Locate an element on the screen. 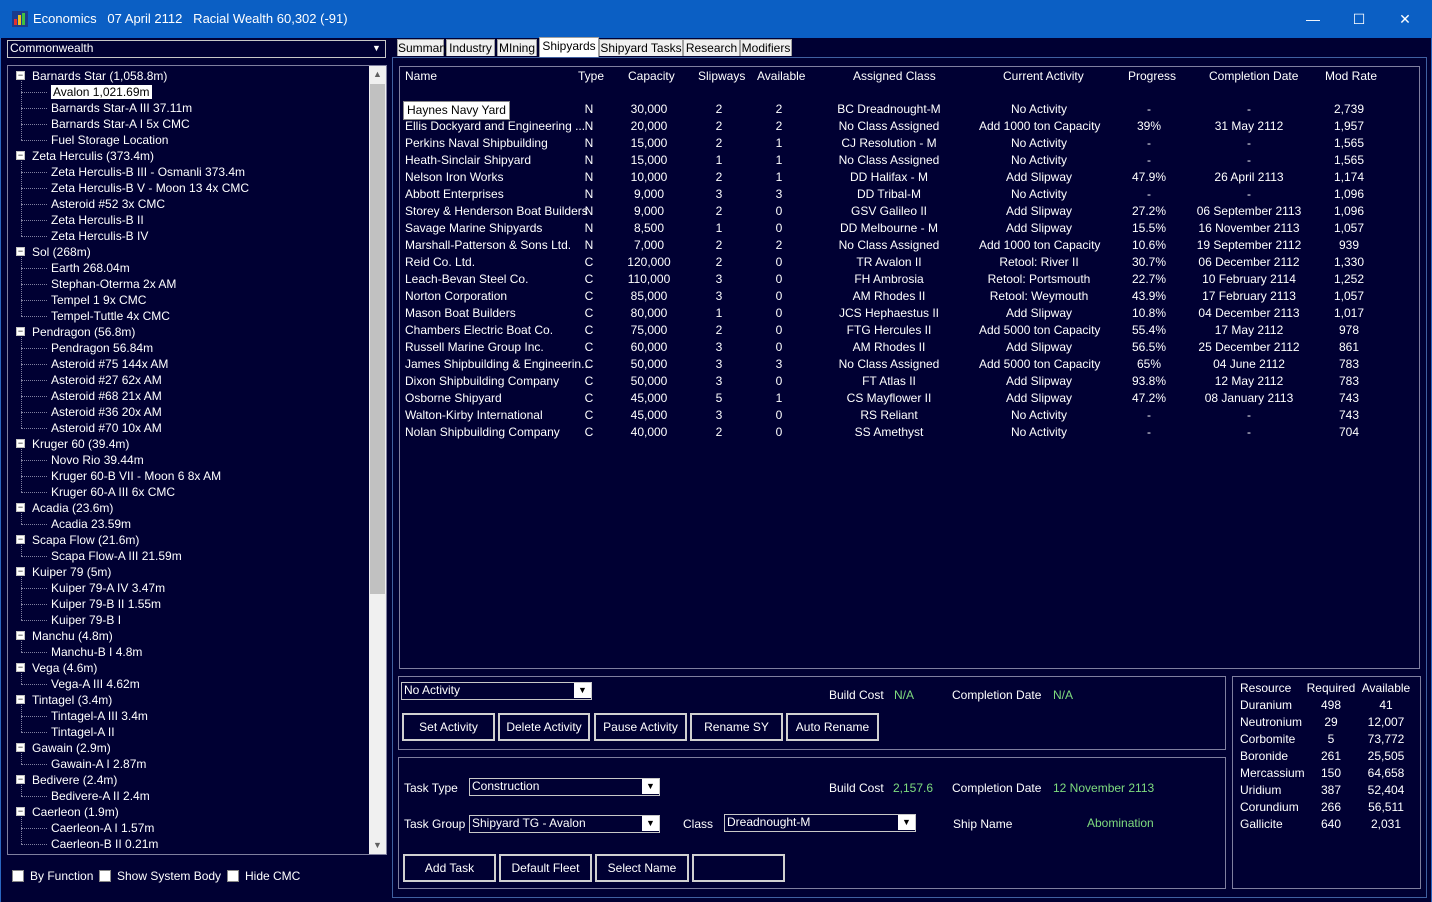 Image resolution: width=1432 pixels, height=902 pixels. column-header: Capacity is located at coordinates (651, 76).